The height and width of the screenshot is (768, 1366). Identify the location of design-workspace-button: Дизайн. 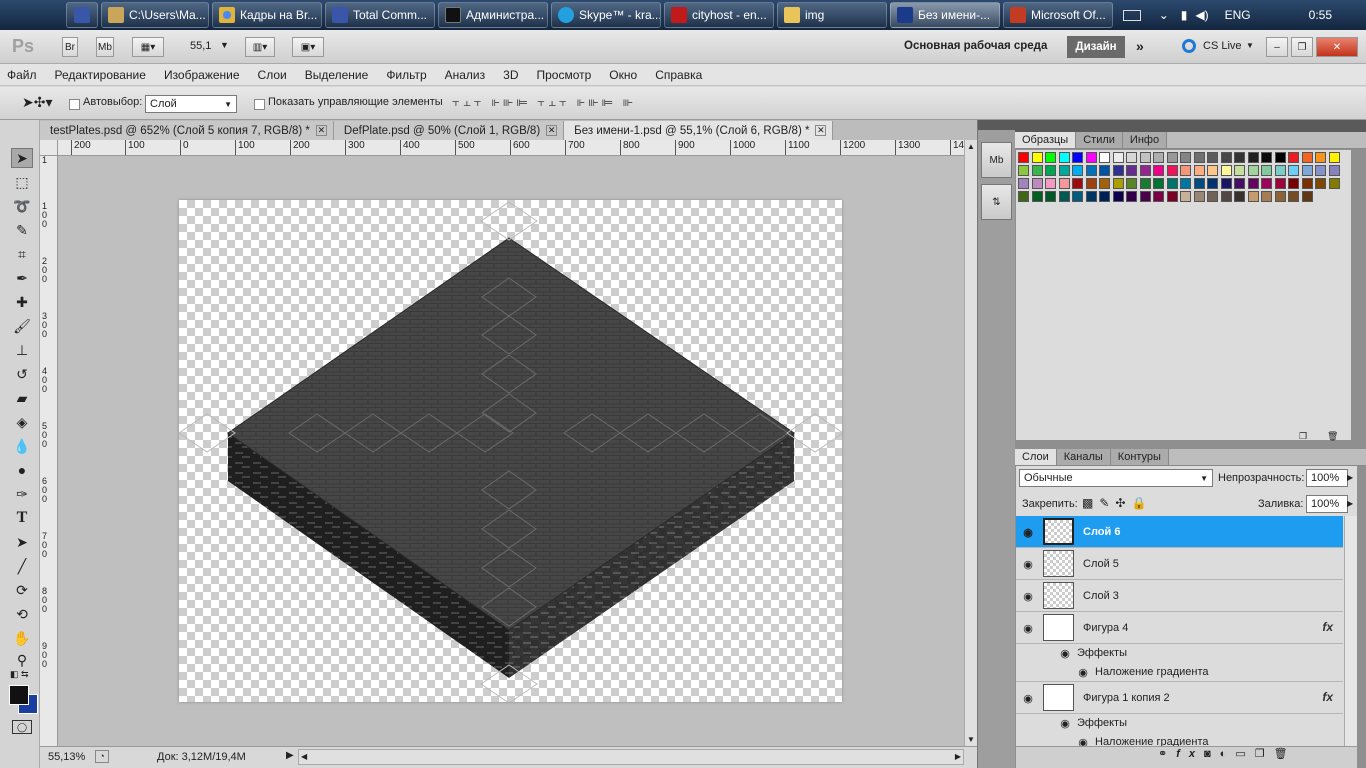
(1096, 47).